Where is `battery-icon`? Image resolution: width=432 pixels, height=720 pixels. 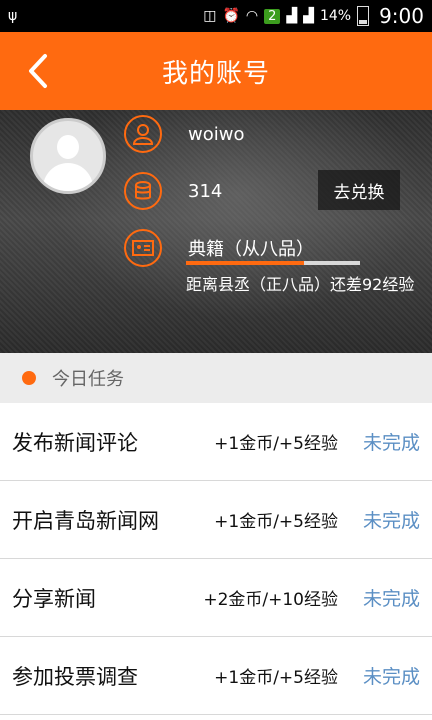
battery-icon is located at coordinates (363, 16).